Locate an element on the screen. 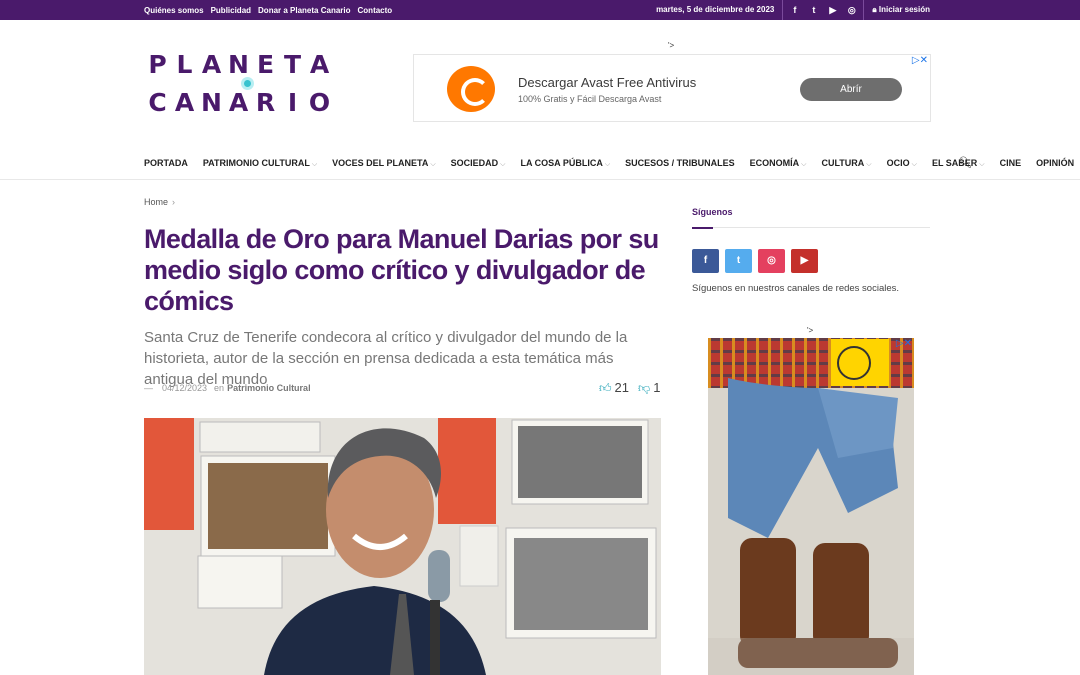  youtube-button: ▶ is located at coordinates (804, 261).